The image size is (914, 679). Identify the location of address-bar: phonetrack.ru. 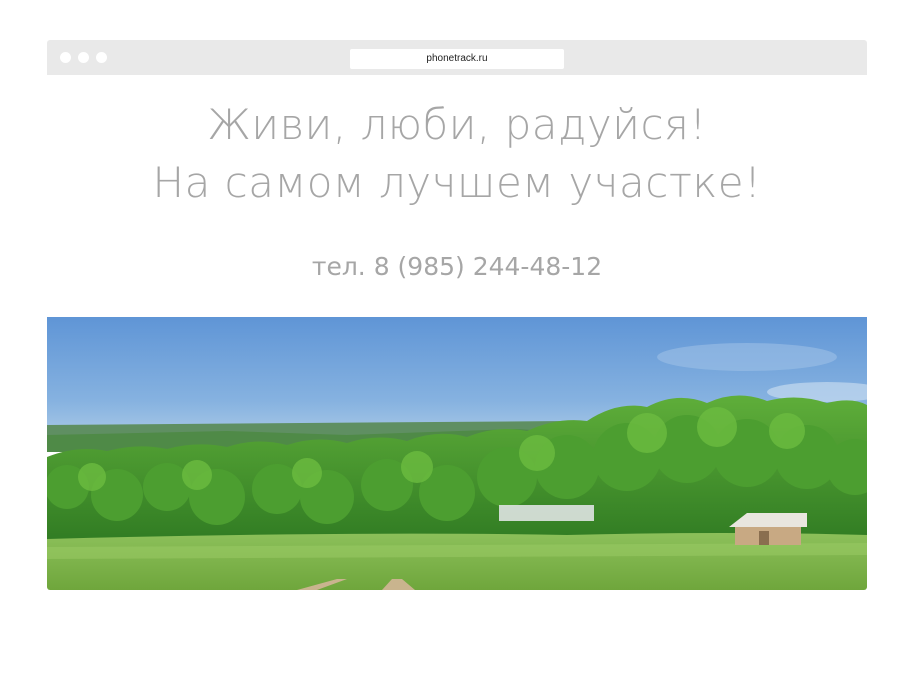
(457, 59).